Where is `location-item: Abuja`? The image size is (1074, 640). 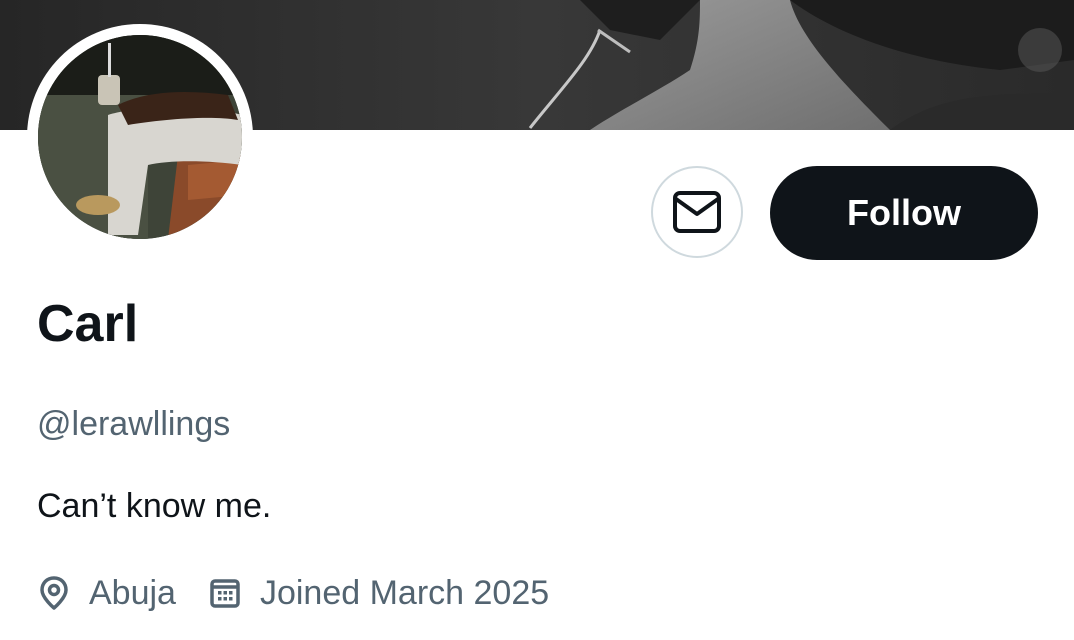 location-item: Abuja is located at coordinates (106, 593).